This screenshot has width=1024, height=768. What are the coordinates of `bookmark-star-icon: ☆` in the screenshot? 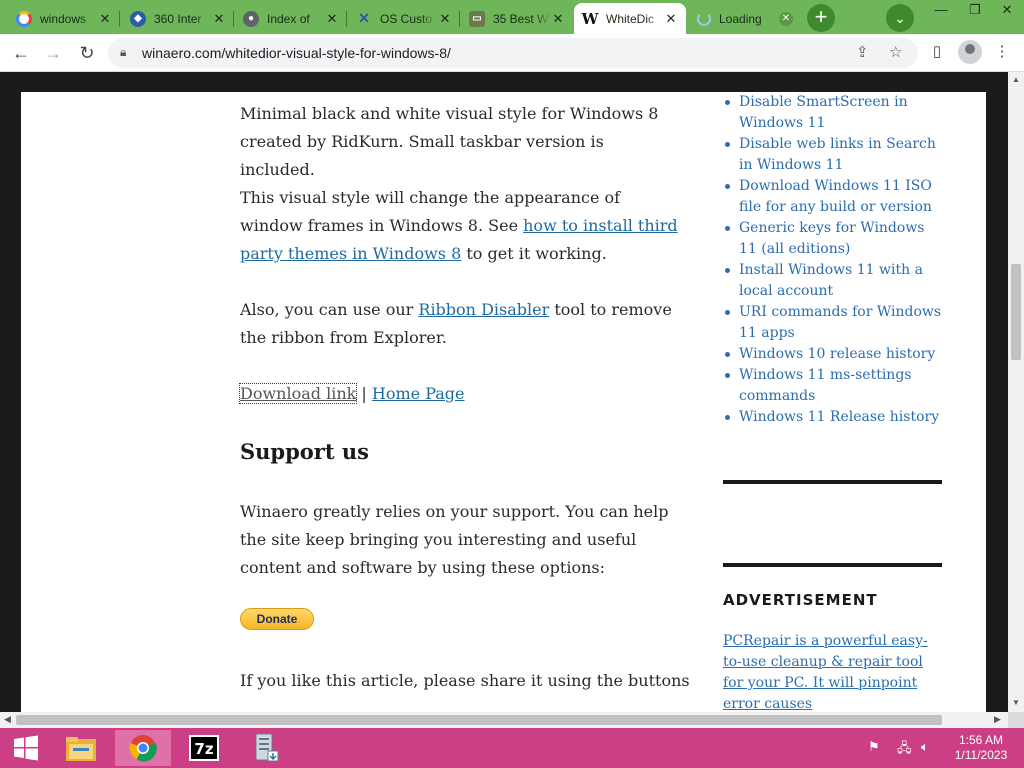 It's located at (895, 52).